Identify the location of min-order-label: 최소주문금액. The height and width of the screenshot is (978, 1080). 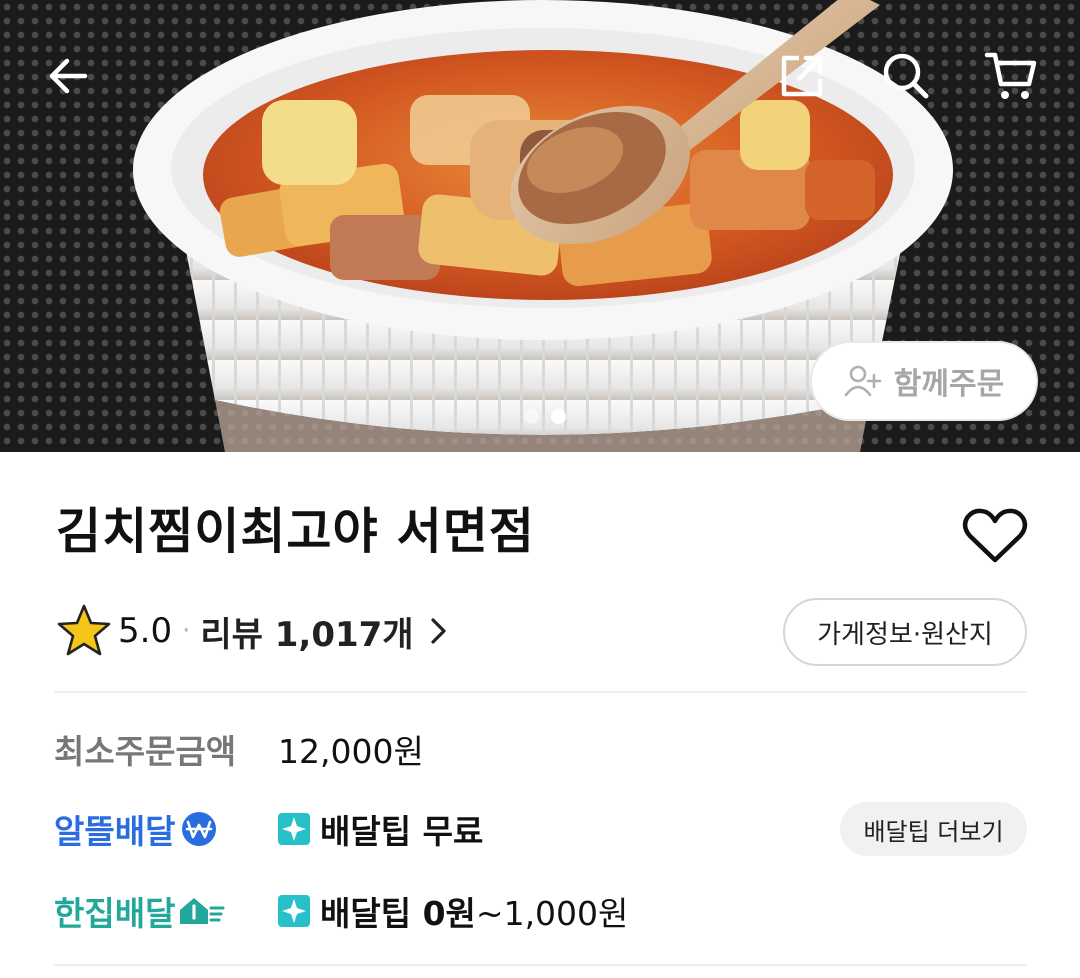
(145, 751).